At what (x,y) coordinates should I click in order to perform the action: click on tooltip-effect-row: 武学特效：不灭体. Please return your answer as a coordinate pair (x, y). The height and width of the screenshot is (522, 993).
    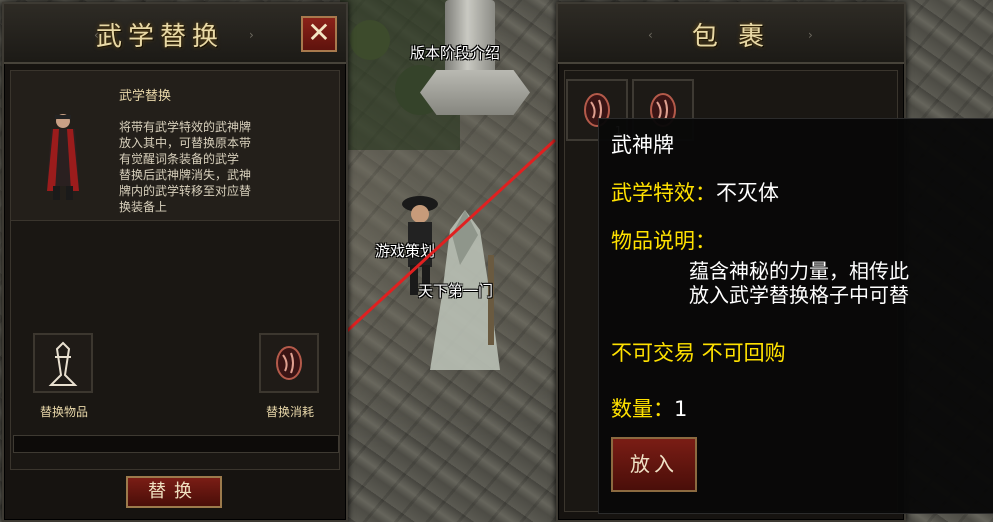
    Looking at the image, I should click on (695, 192).